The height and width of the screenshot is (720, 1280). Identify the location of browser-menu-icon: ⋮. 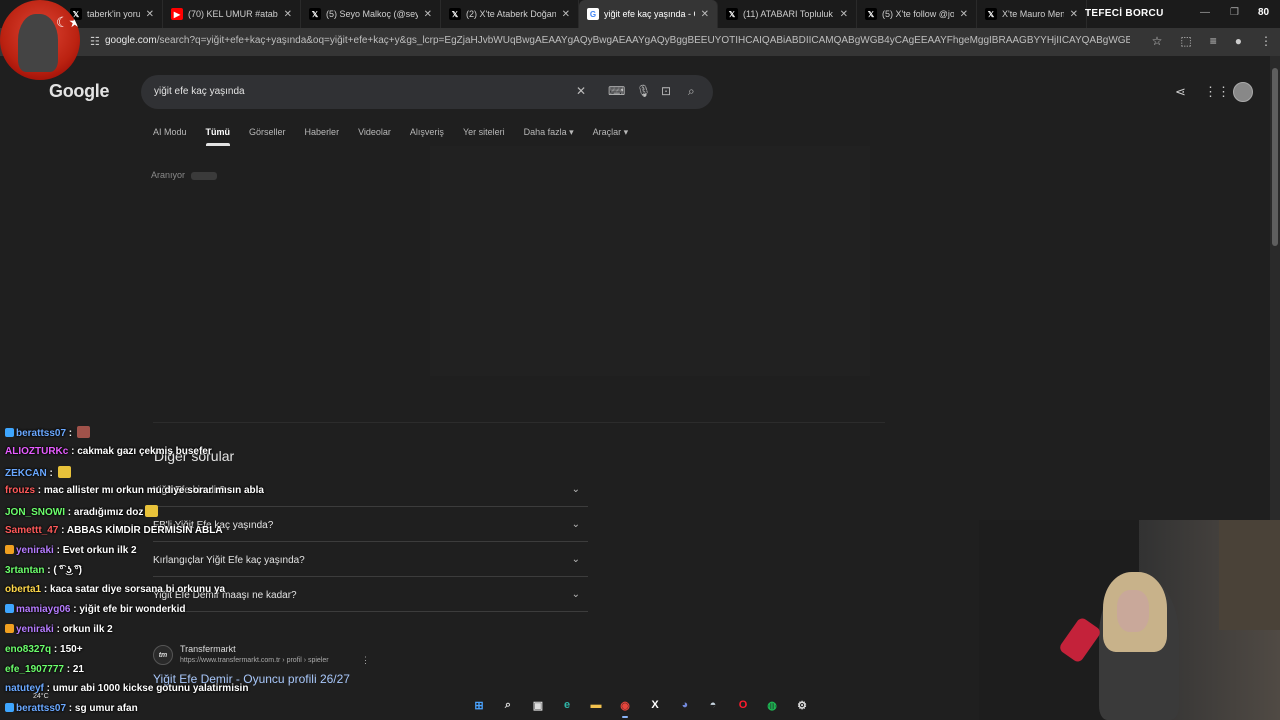
(1266, 41).